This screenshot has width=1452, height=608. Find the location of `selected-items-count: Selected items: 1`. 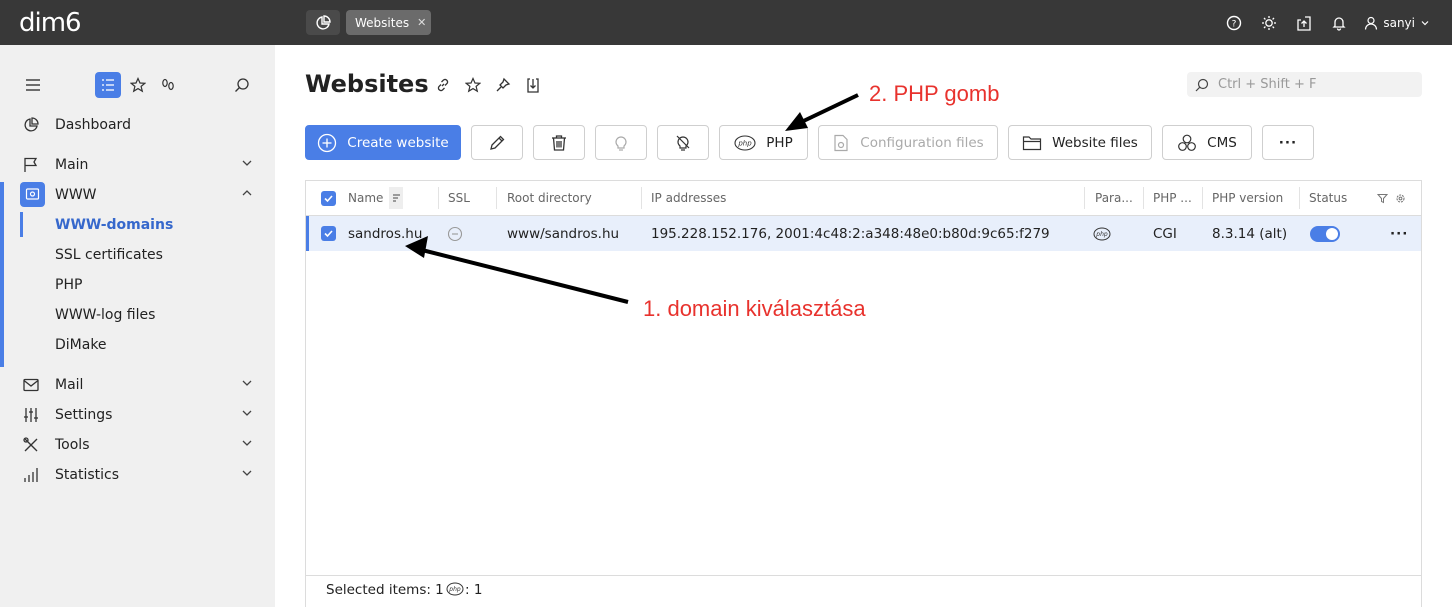

selected-items-count: Selected items: 1 is located at coordinates (385, 590).